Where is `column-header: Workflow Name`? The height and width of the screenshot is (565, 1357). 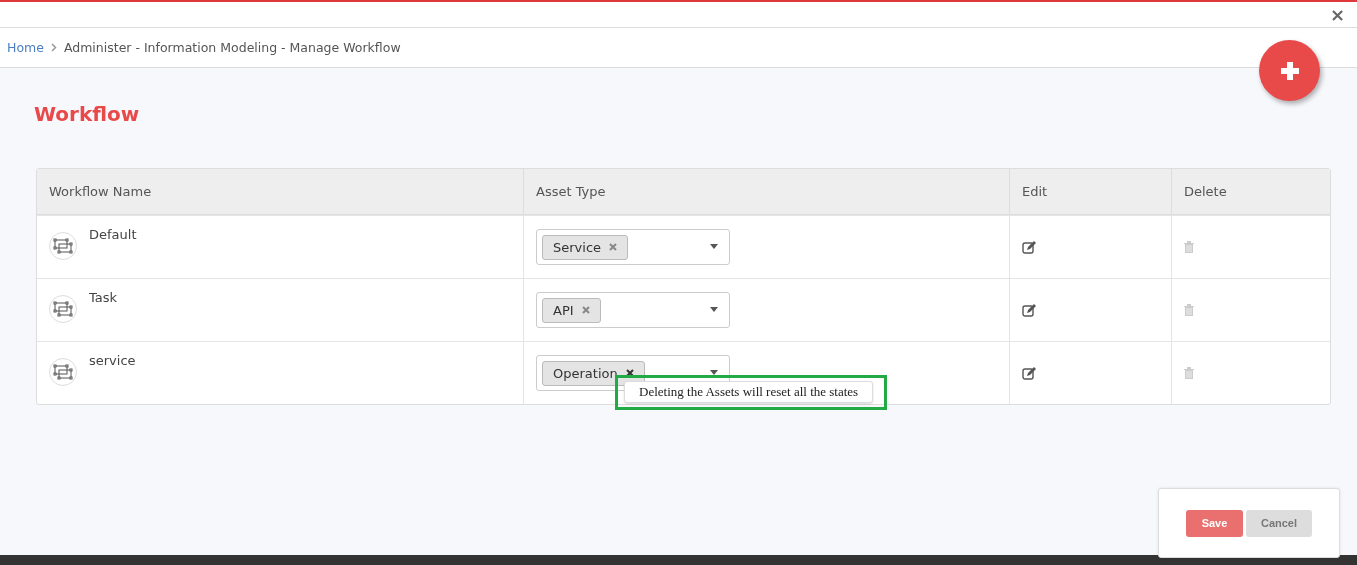
column-header: Workflow Name is located at coordinates (100, 192).